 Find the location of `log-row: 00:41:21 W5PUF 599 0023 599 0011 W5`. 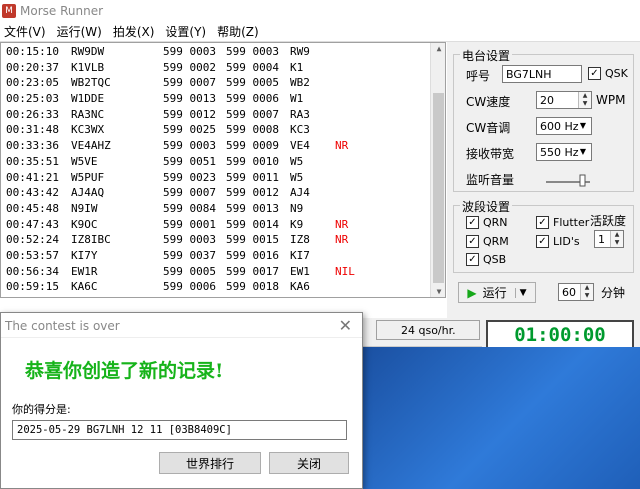

log-row: 00:41:21 W5PUF 599 0023 599 0011 W5 is located at coordinates (223, 177).